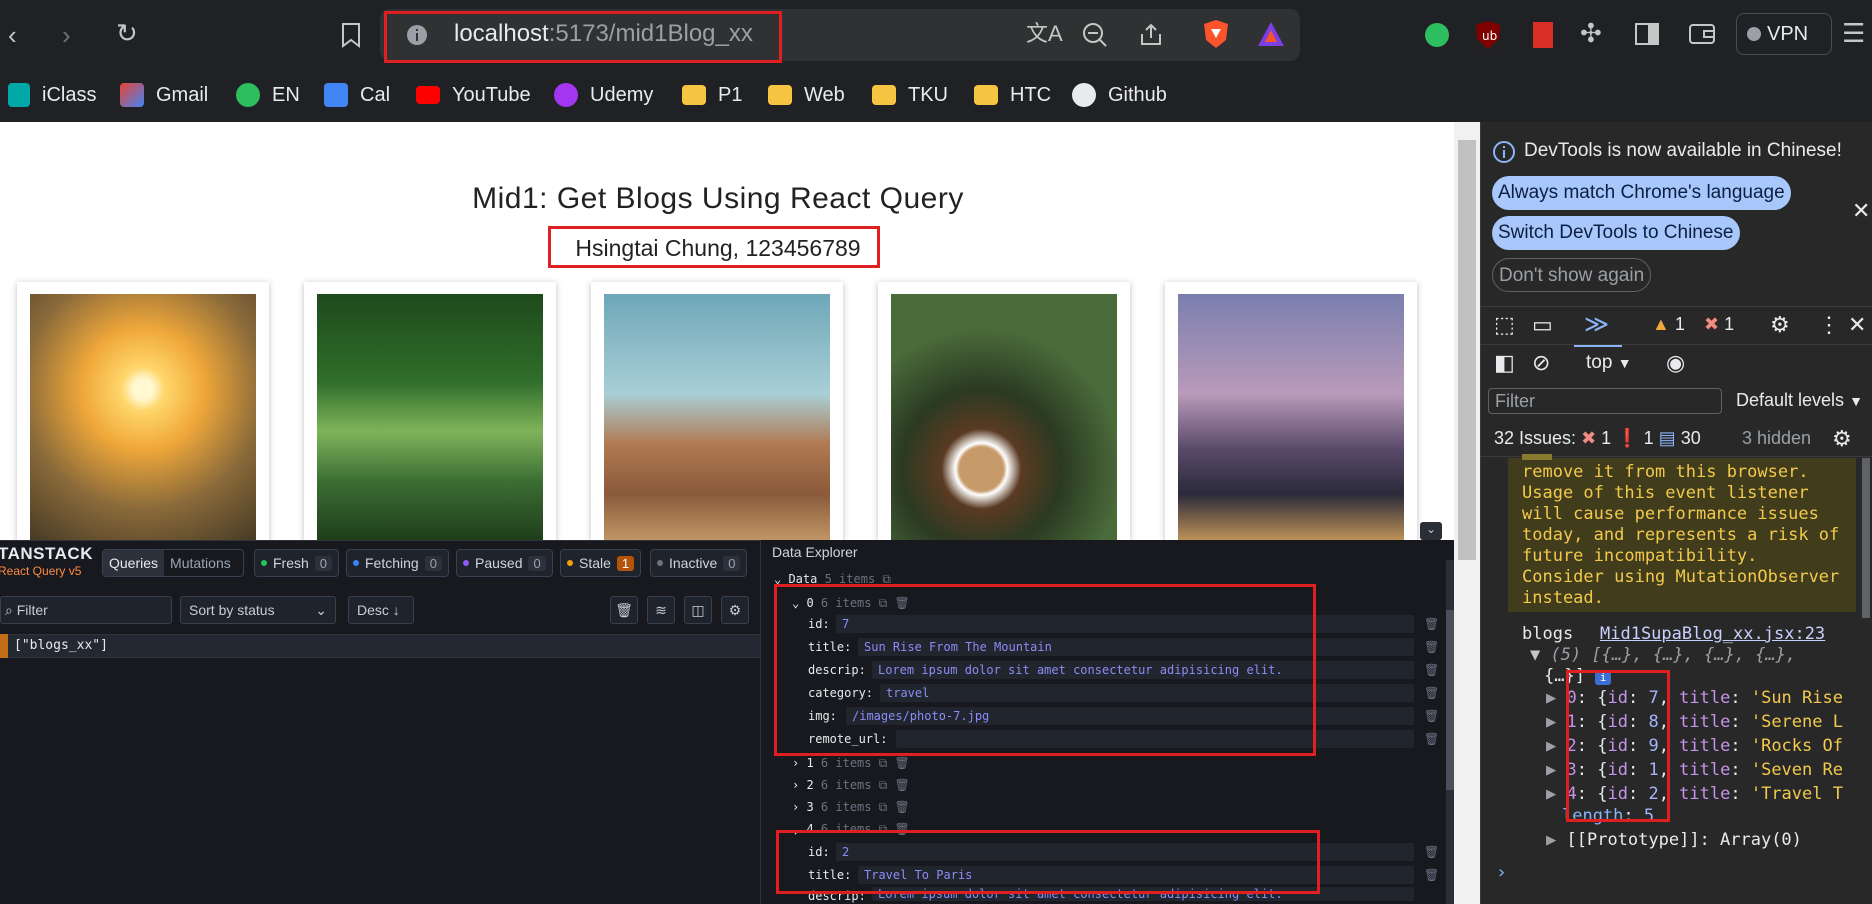  What do you see at coordinates (1437, 35) in the screenshot?
I see `evernote-ext-icon` at bounding box center [1437, 35].